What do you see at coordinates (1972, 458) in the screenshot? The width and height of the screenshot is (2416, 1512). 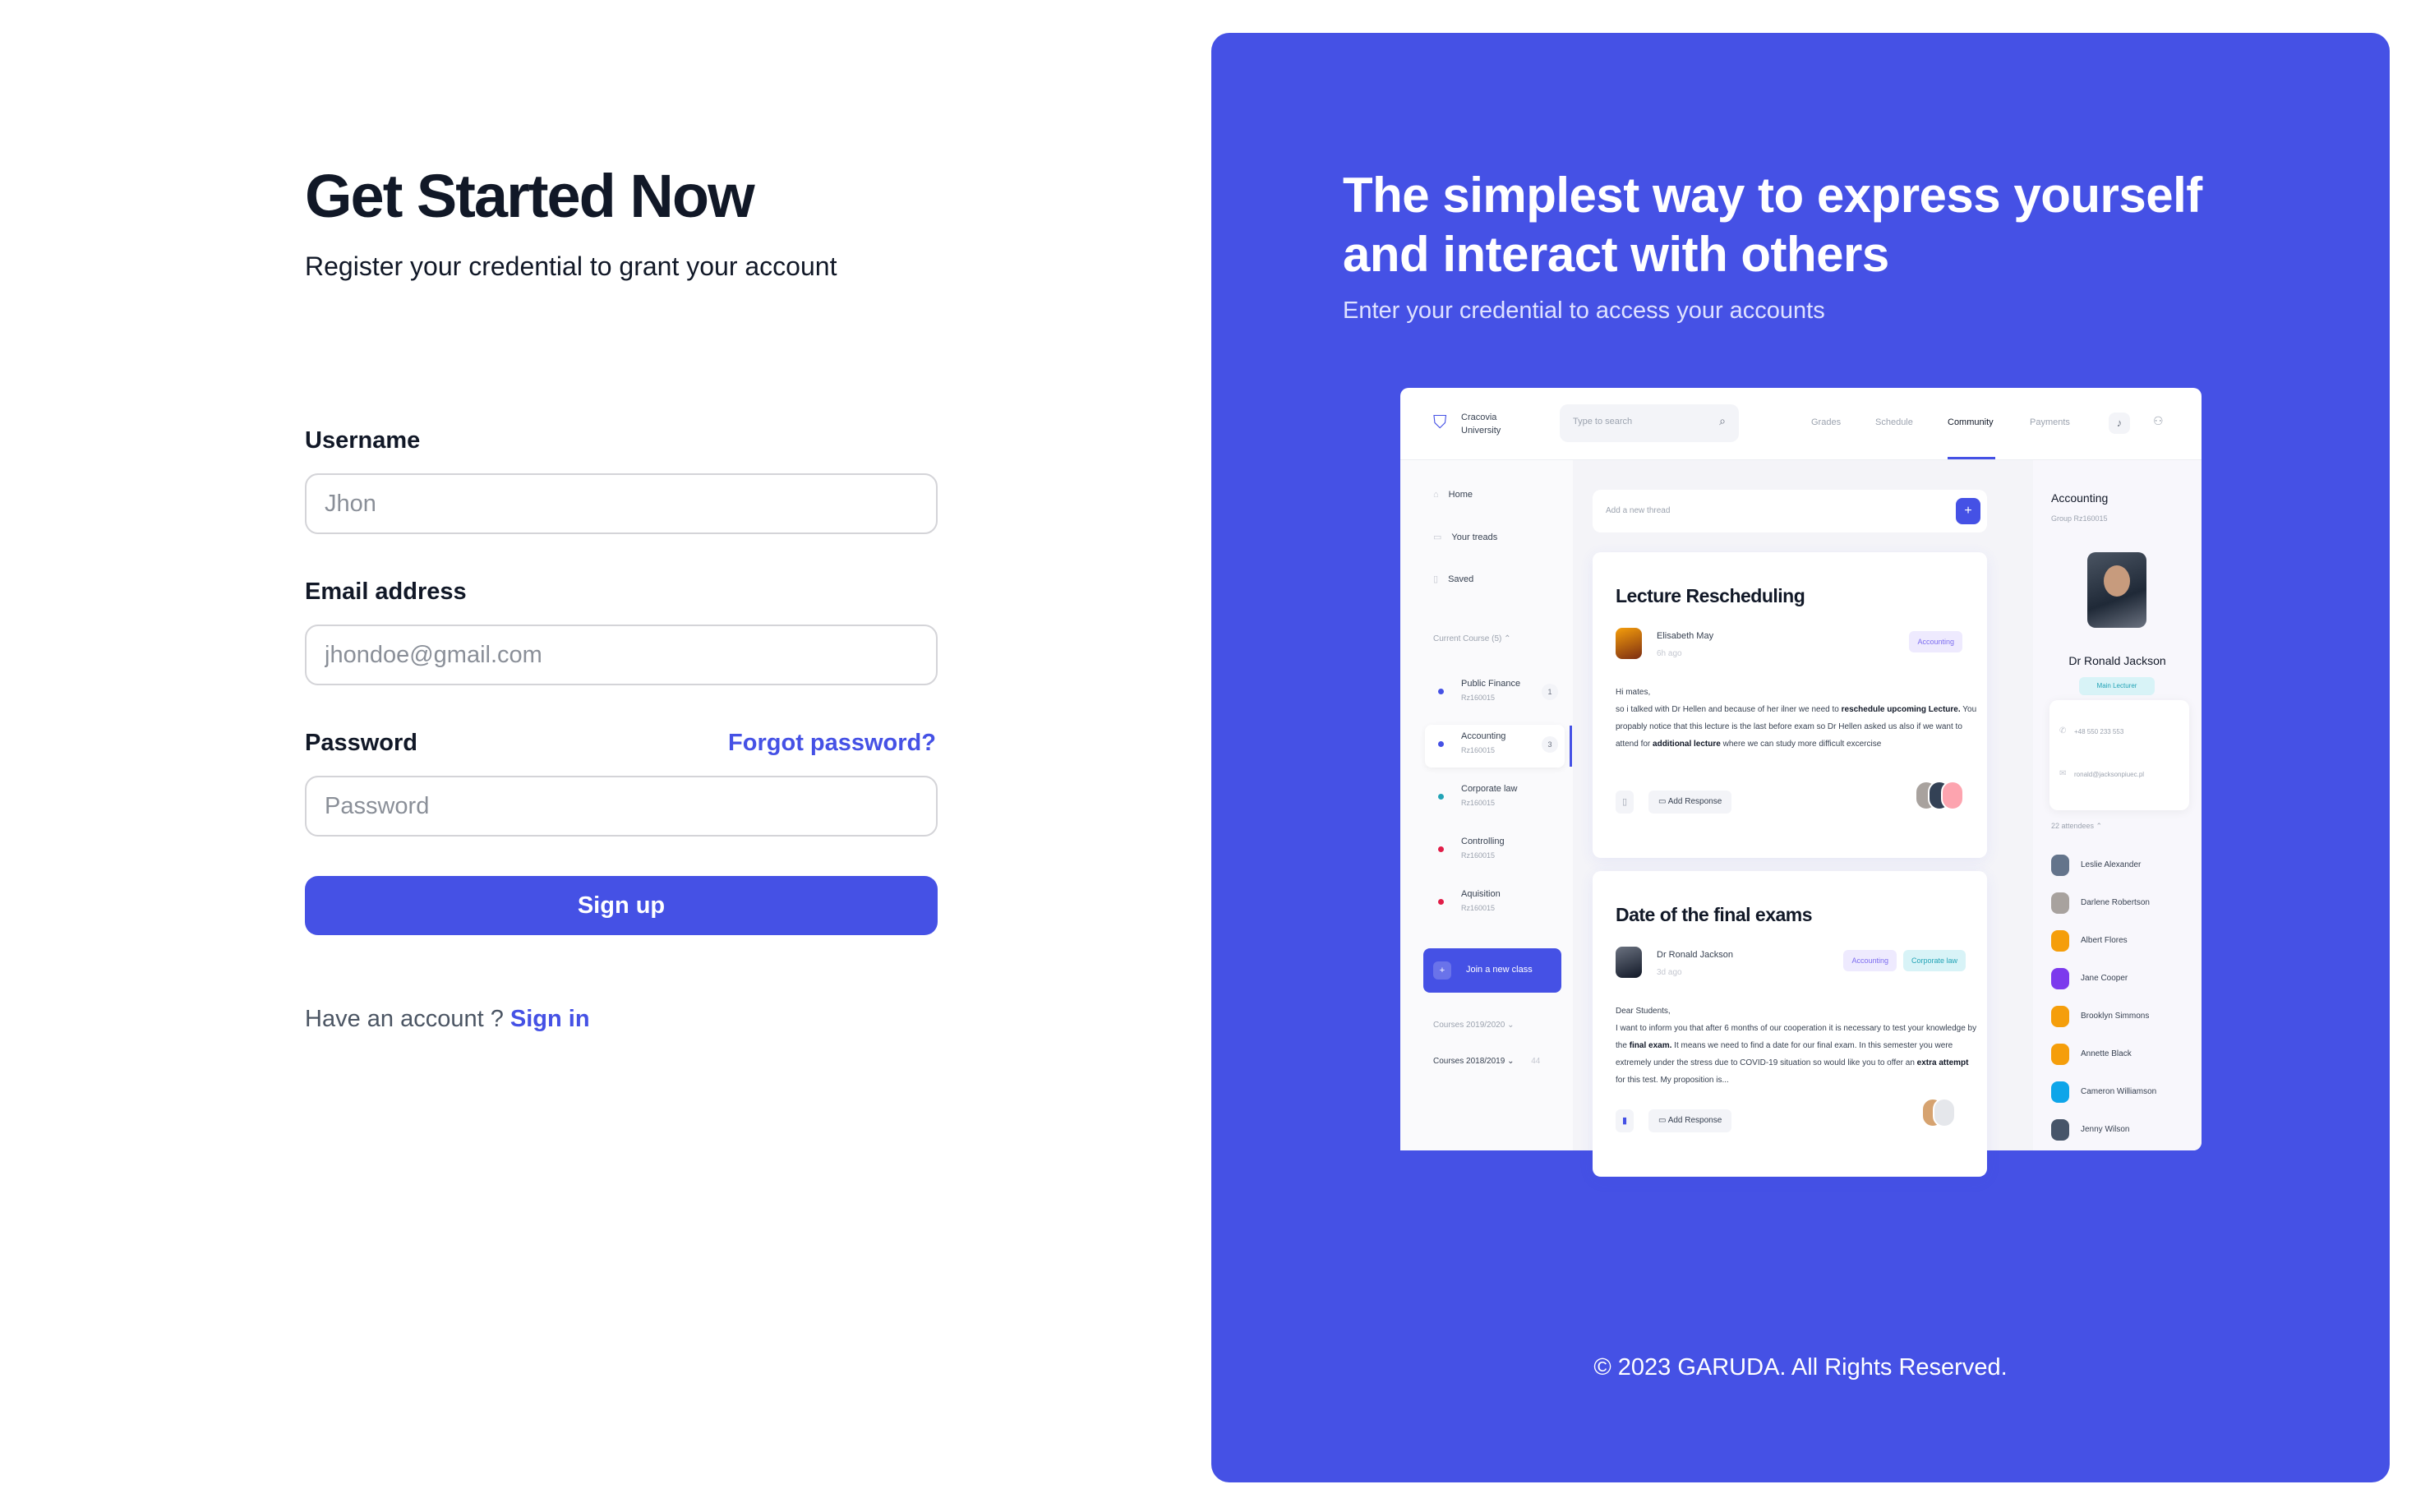 I see `mockup-nav-underline` at bounding box center [1972, 458].